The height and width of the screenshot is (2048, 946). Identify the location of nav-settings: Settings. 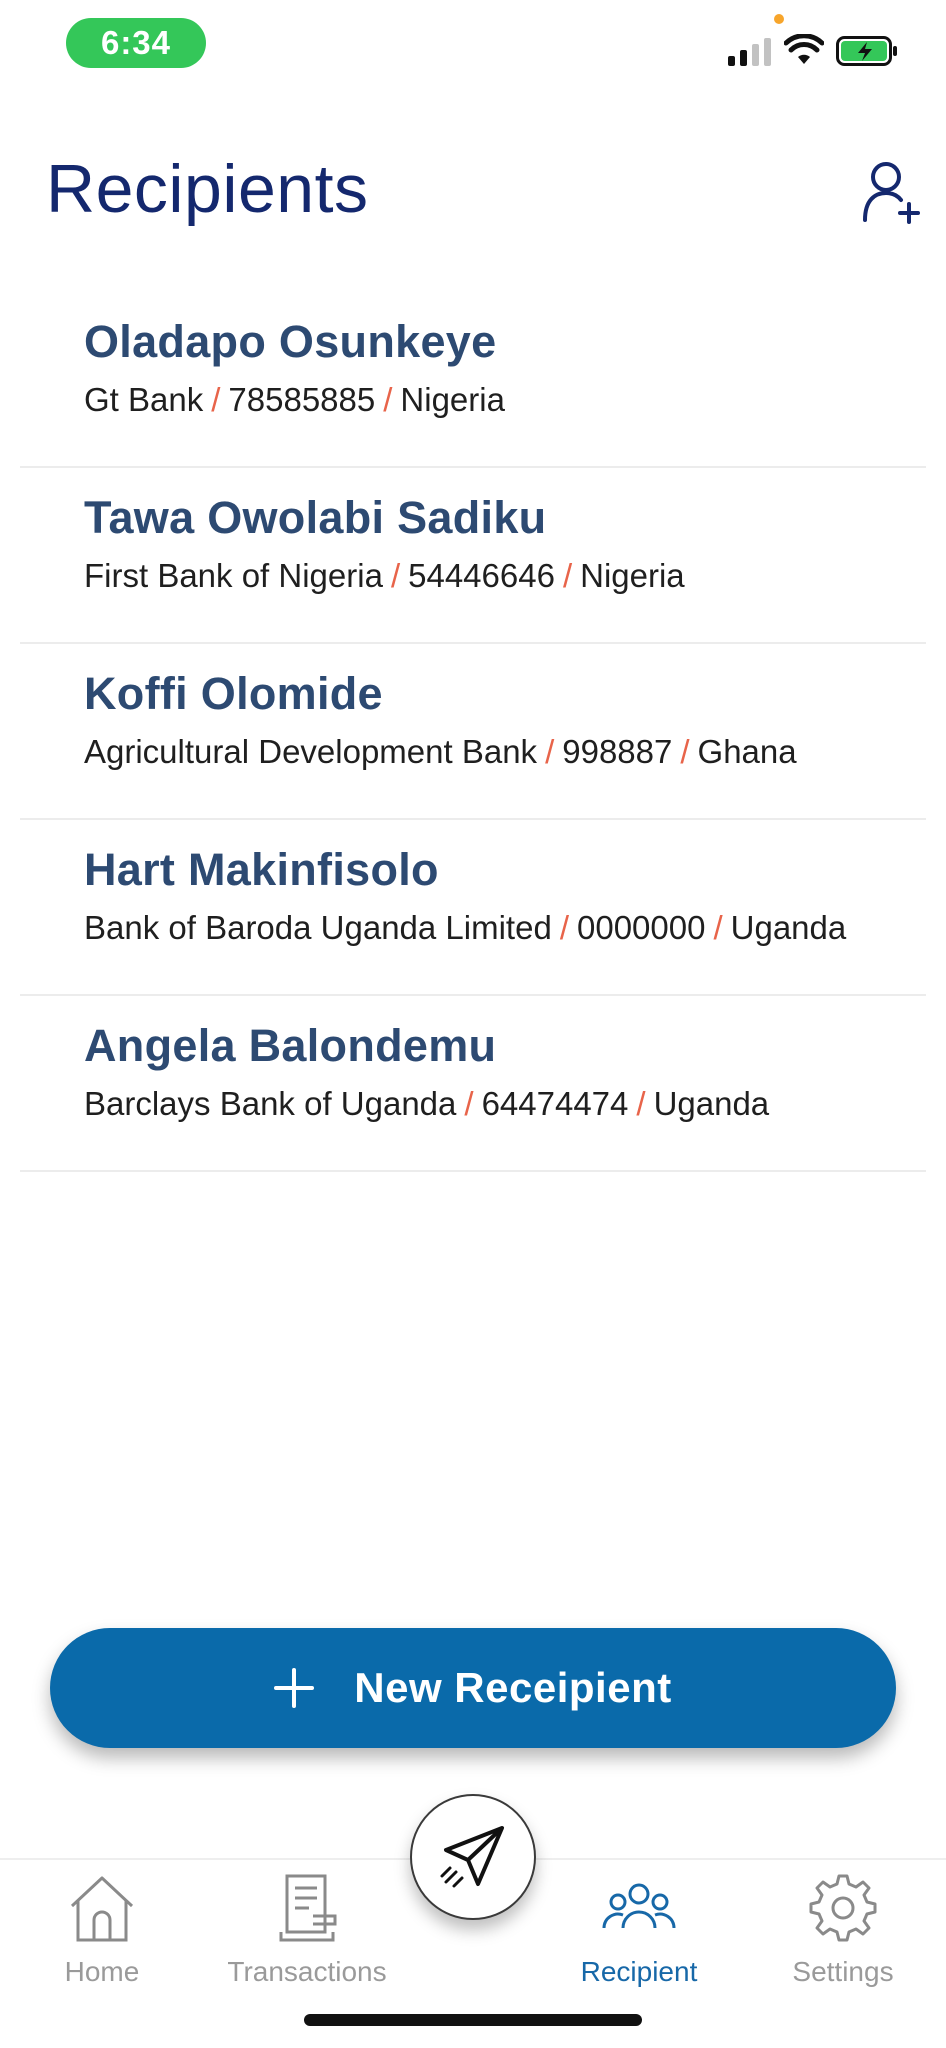
(843, 1924).